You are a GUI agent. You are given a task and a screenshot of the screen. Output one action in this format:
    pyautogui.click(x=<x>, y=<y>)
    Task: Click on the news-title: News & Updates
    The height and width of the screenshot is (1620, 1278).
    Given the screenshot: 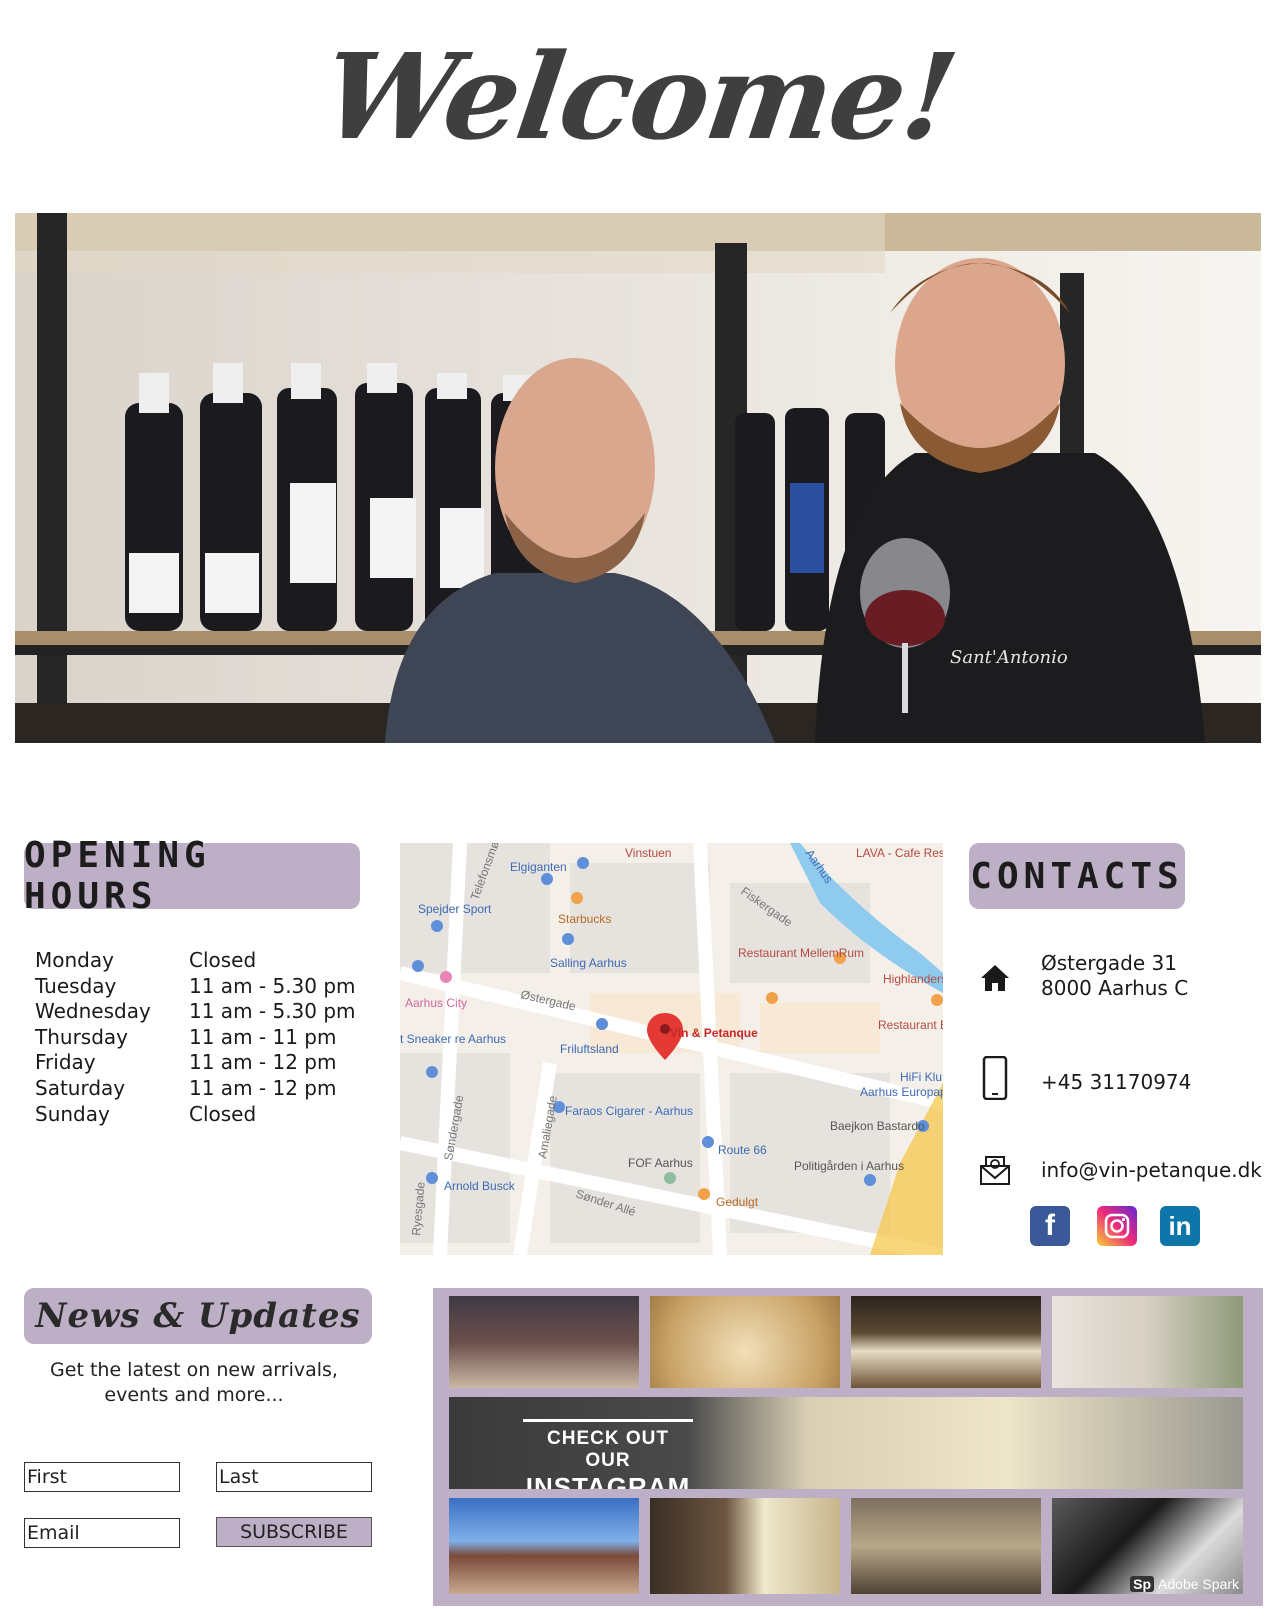 What is the action you would take?
    pyautogui.click(x=198, y=1316)
    